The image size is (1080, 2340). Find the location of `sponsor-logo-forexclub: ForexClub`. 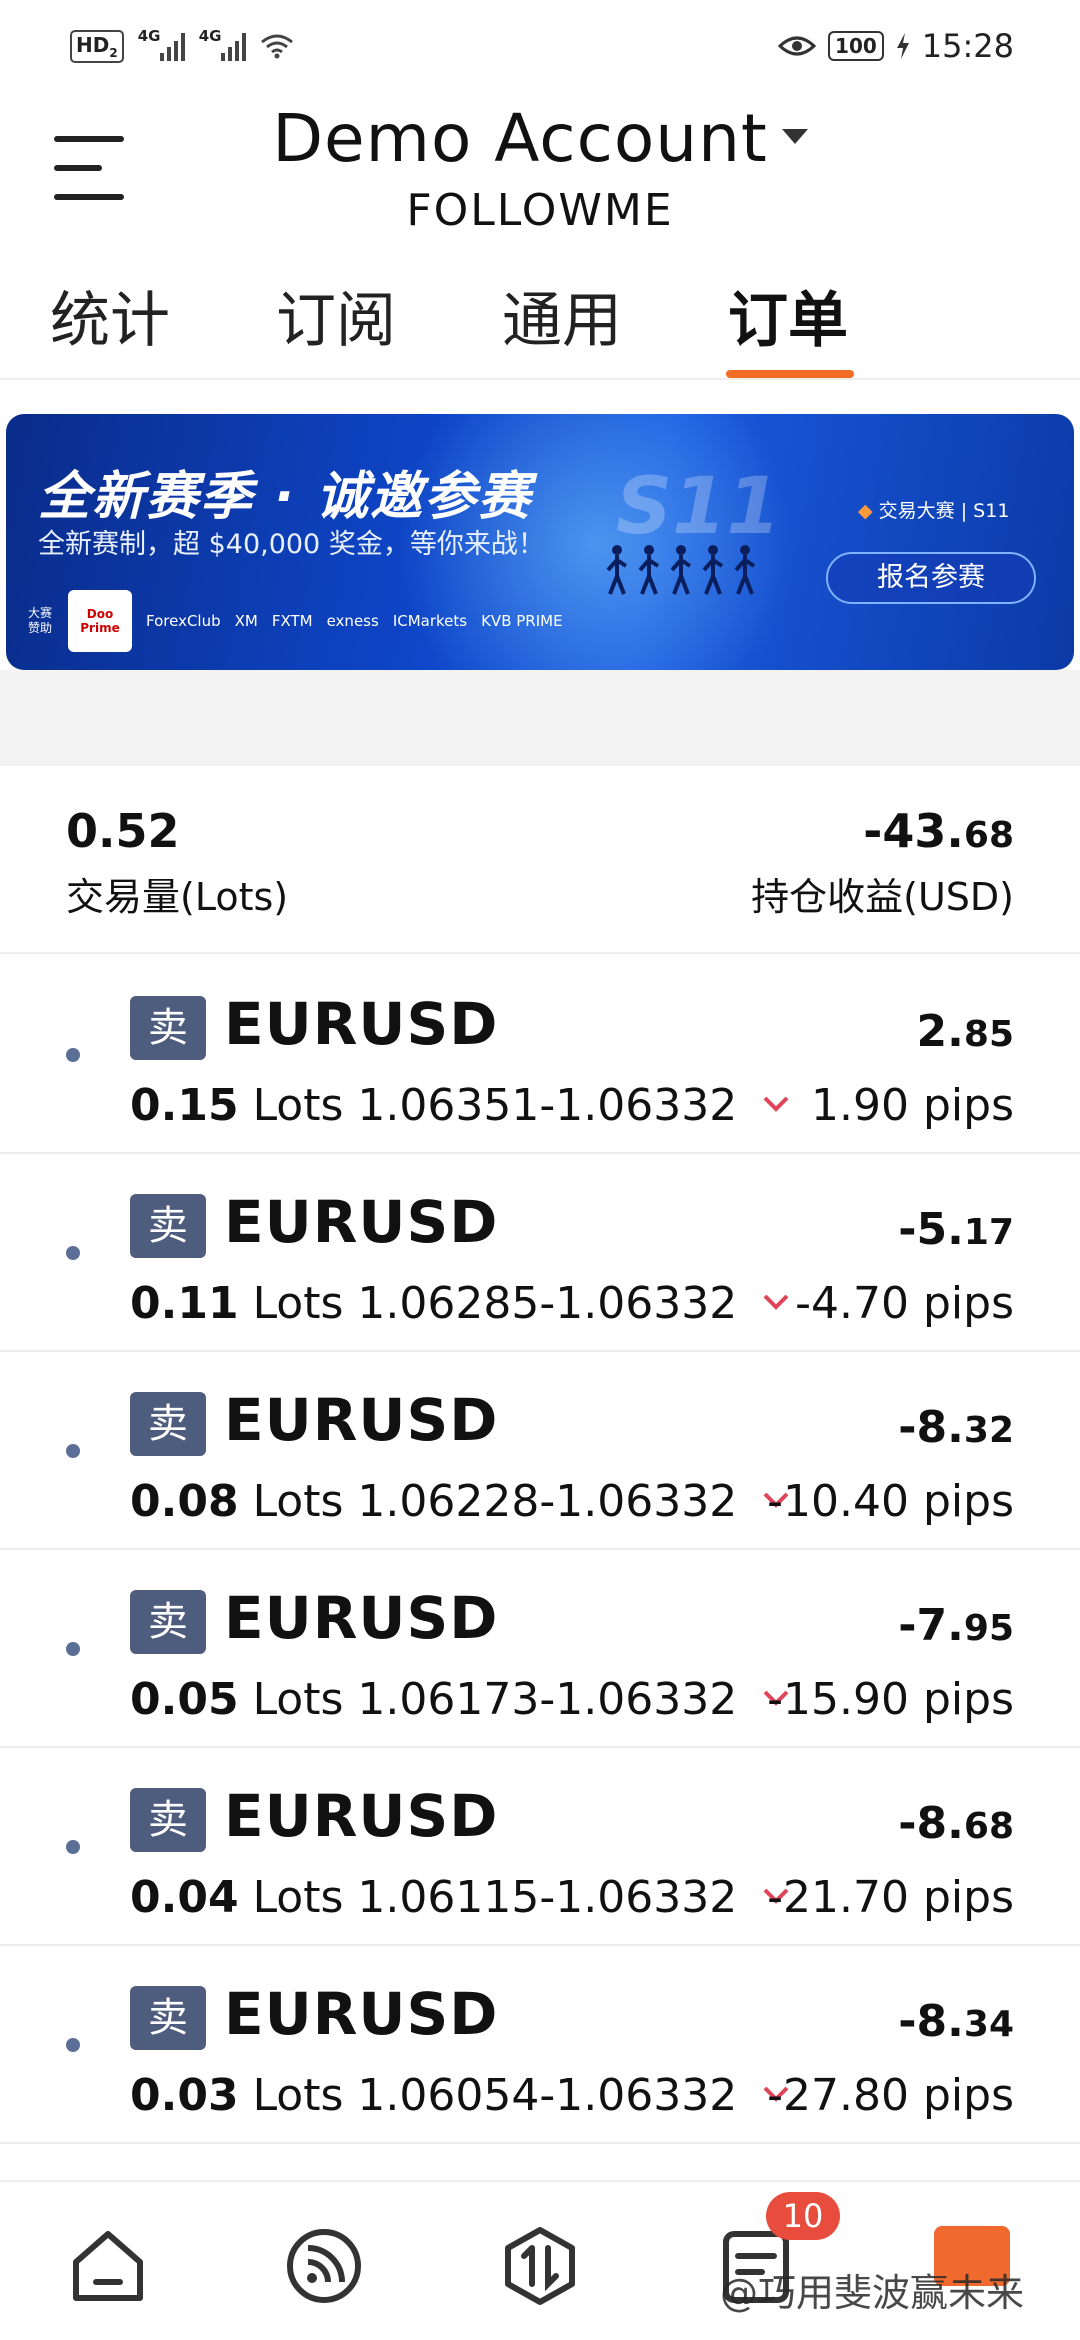

sponsor-logo-forexclub: ForexClub is located at coordinates (183, 621).